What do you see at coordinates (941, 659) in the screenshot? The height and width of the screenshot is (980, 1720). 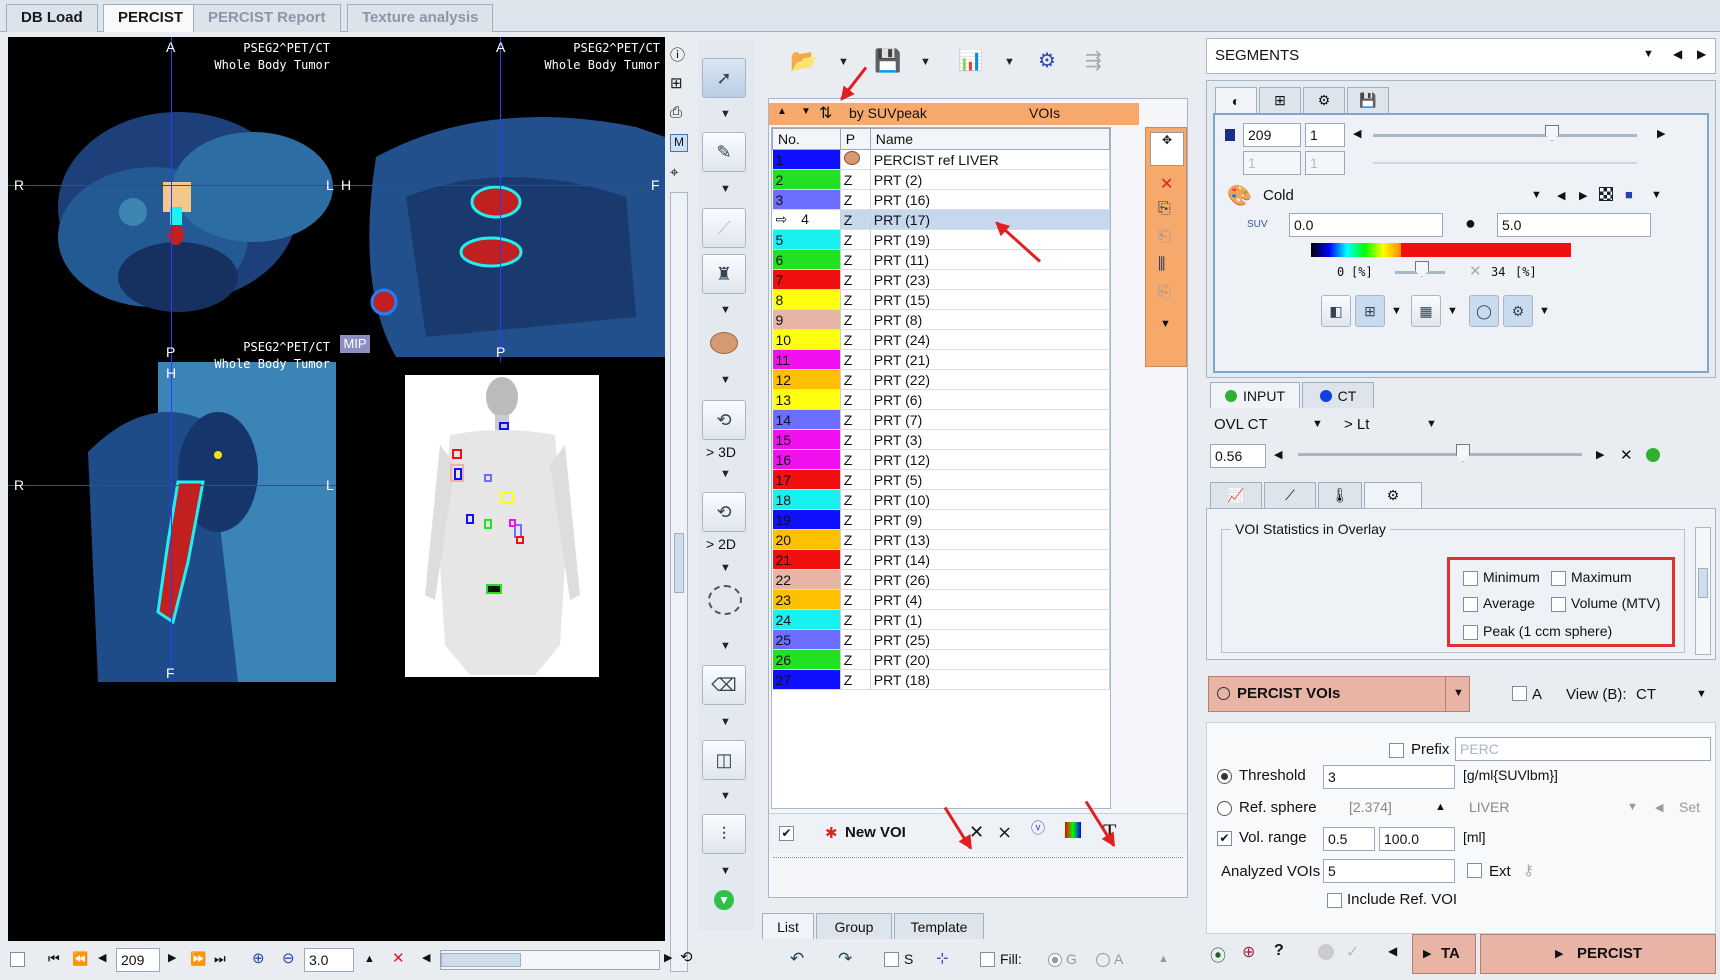 I see `voi-row: 26 Z PRT (20)` at bounding box center [941, 659].